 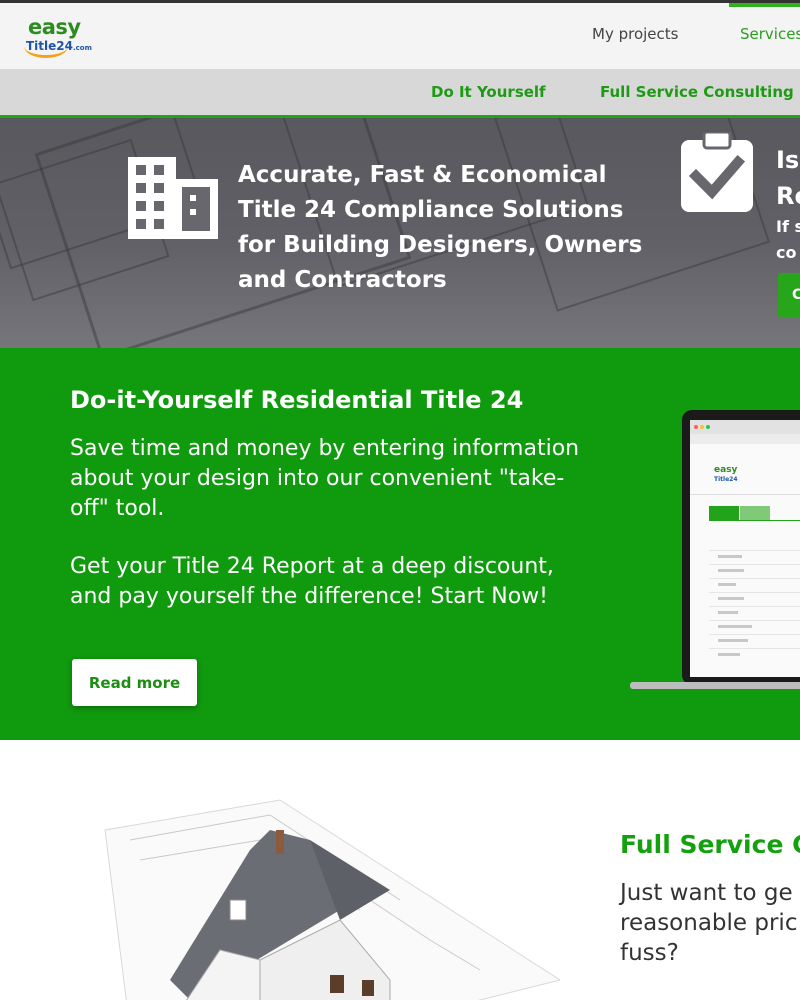 I want to click on subnav-full-service-consulting: Full Service Consulting, so click(x=697, y=92).